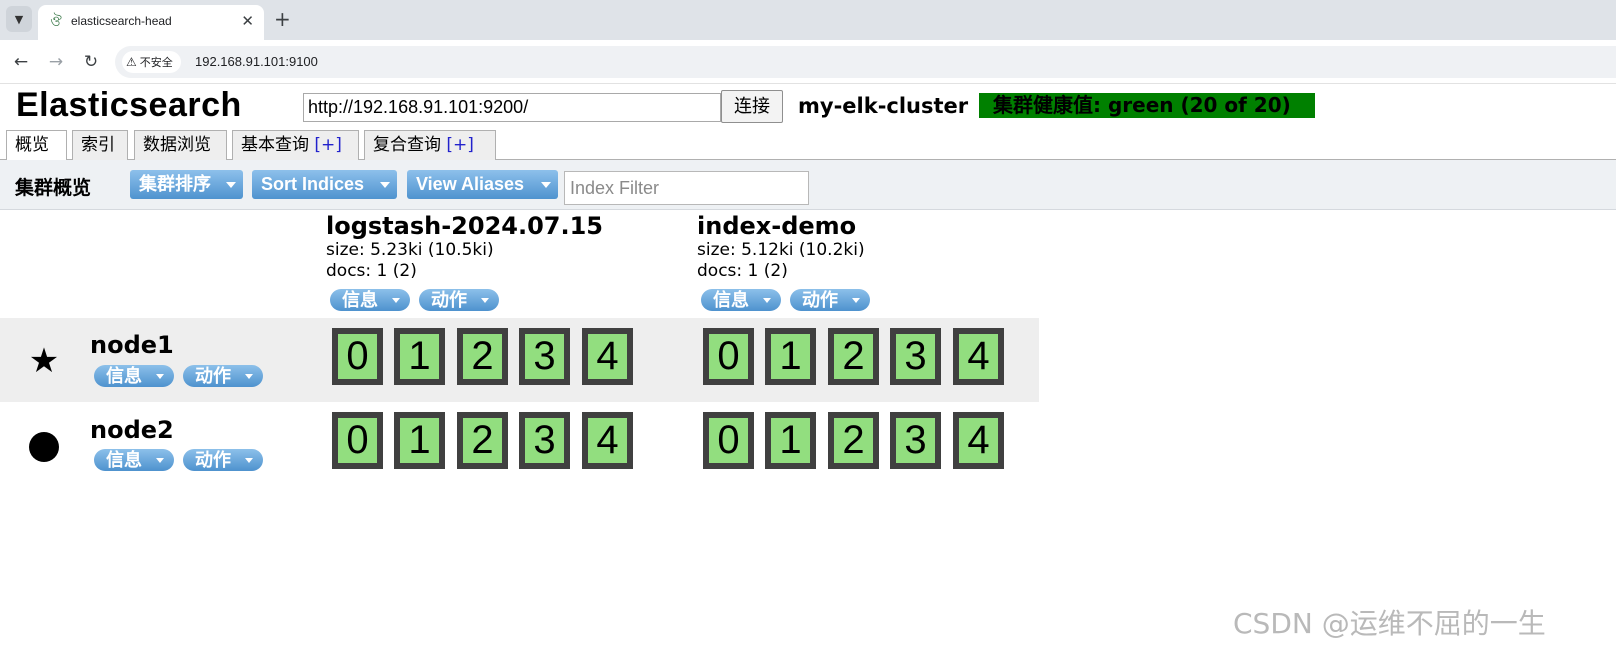 This screenshot has height=667, width=1616. Describe the element at coordinates (32, 145) in the screenshot. I see `tab-label: 概览` at that location.